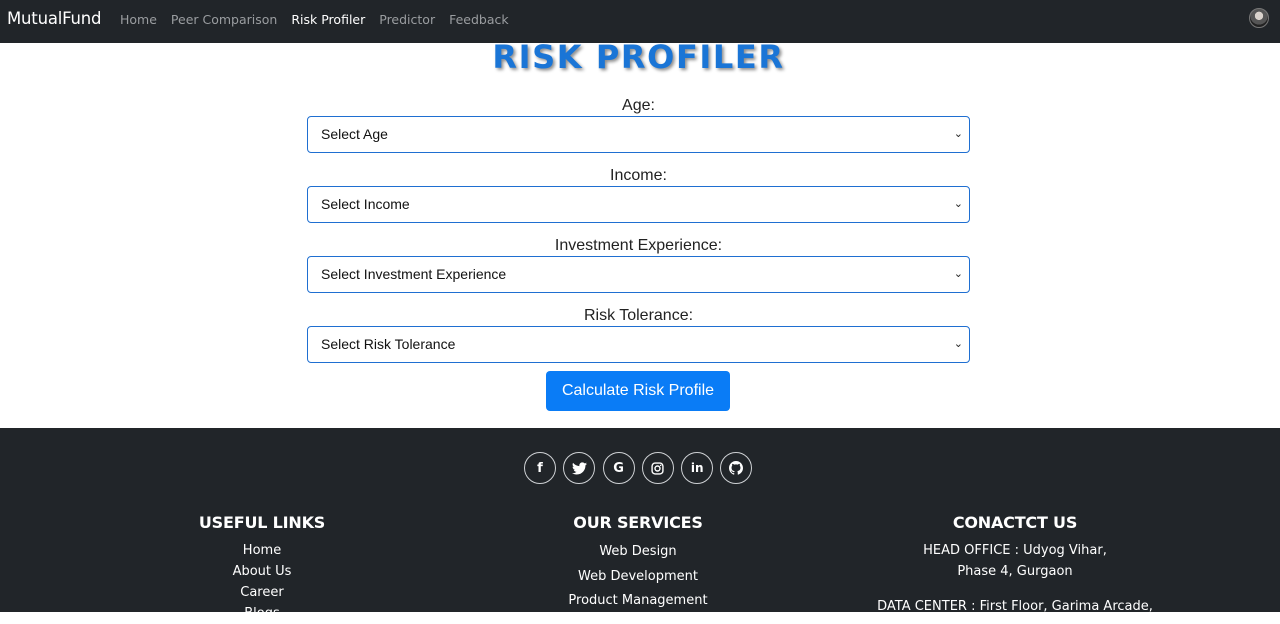 The width and height of the screenshot is (1280, 624). I want to click on service-web-design: Web Design, so click(638, 552).